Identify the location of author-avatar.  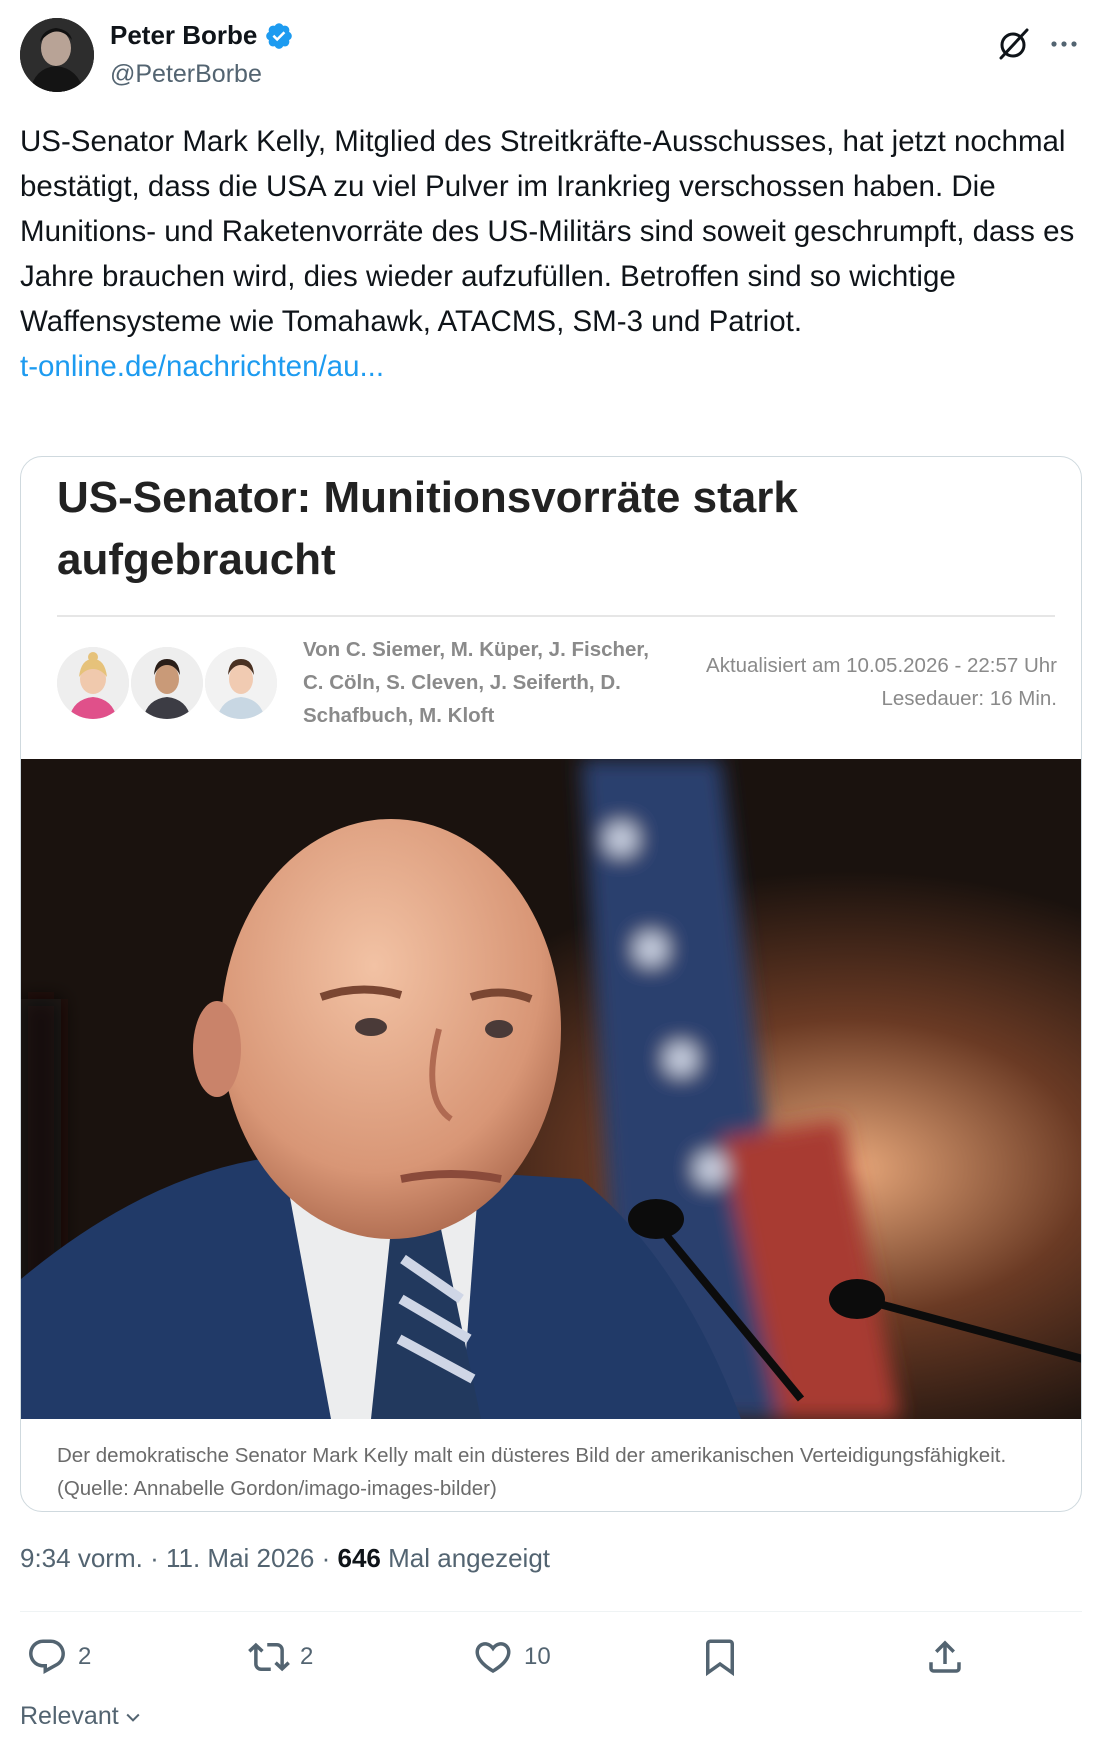
(57, 55).